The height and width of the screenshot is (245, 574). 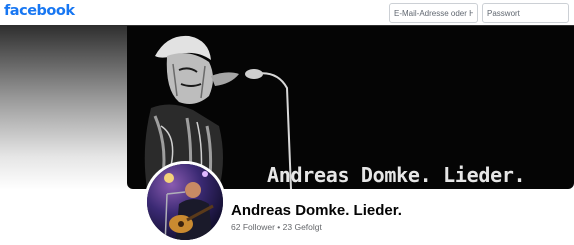 I want to click on cover-title-text: Andreas Domke. Lieder., so click(x=396, y=175).